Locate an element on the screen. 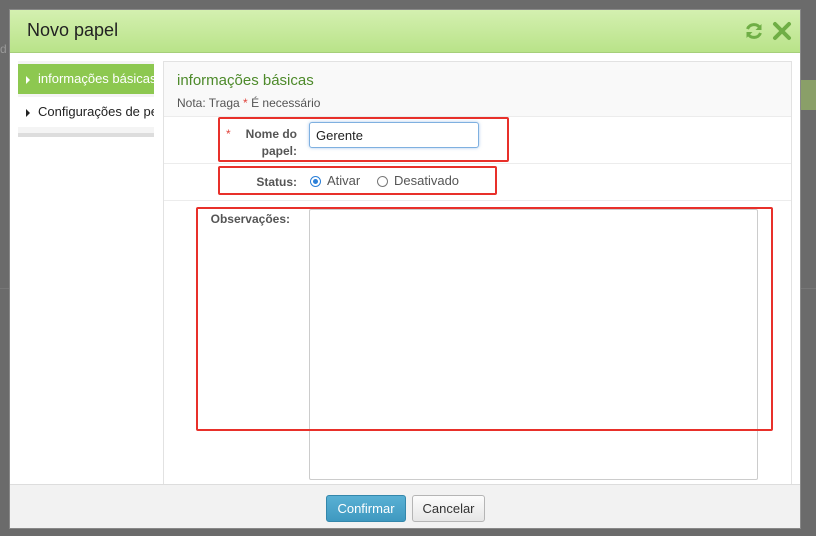 The height and width of the screenshot is (536, 816). dialog-footer: Confirmar Cancelar is located at coordinates (405, 506).